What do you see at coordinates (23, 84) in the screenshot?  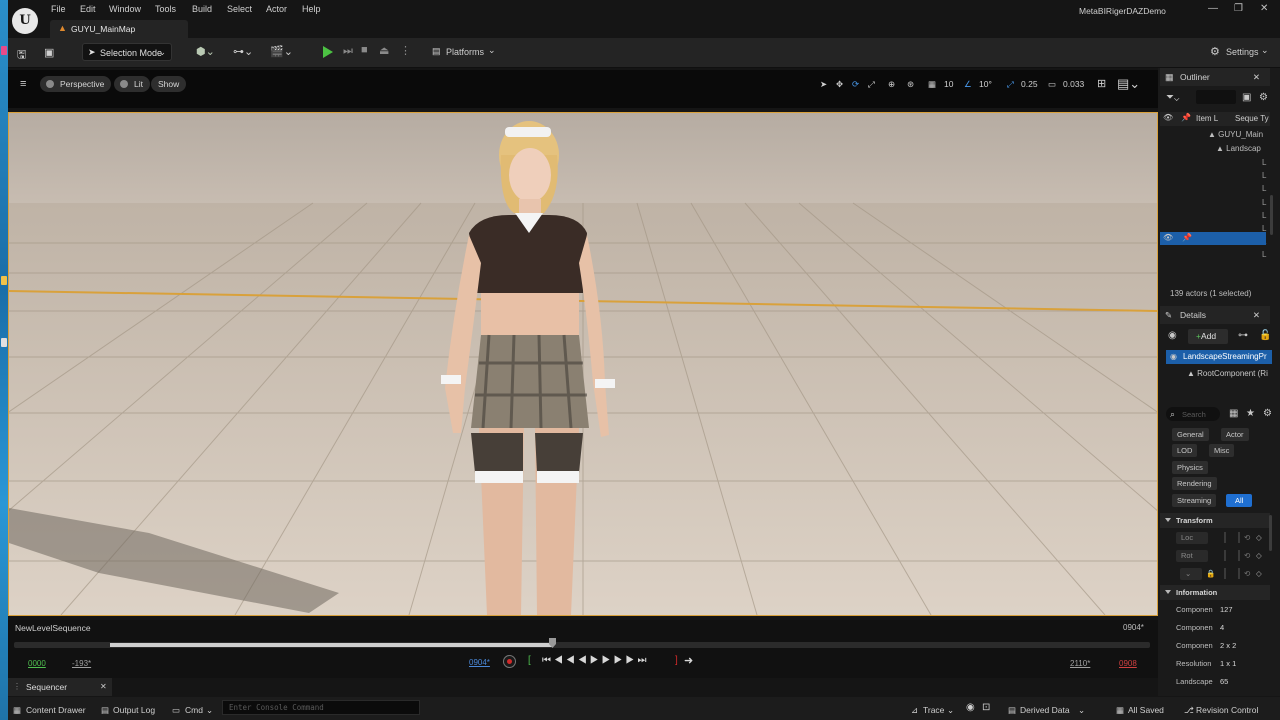 I see `hamburger-menu-icon: ≡` at bounding box center [23, 84].